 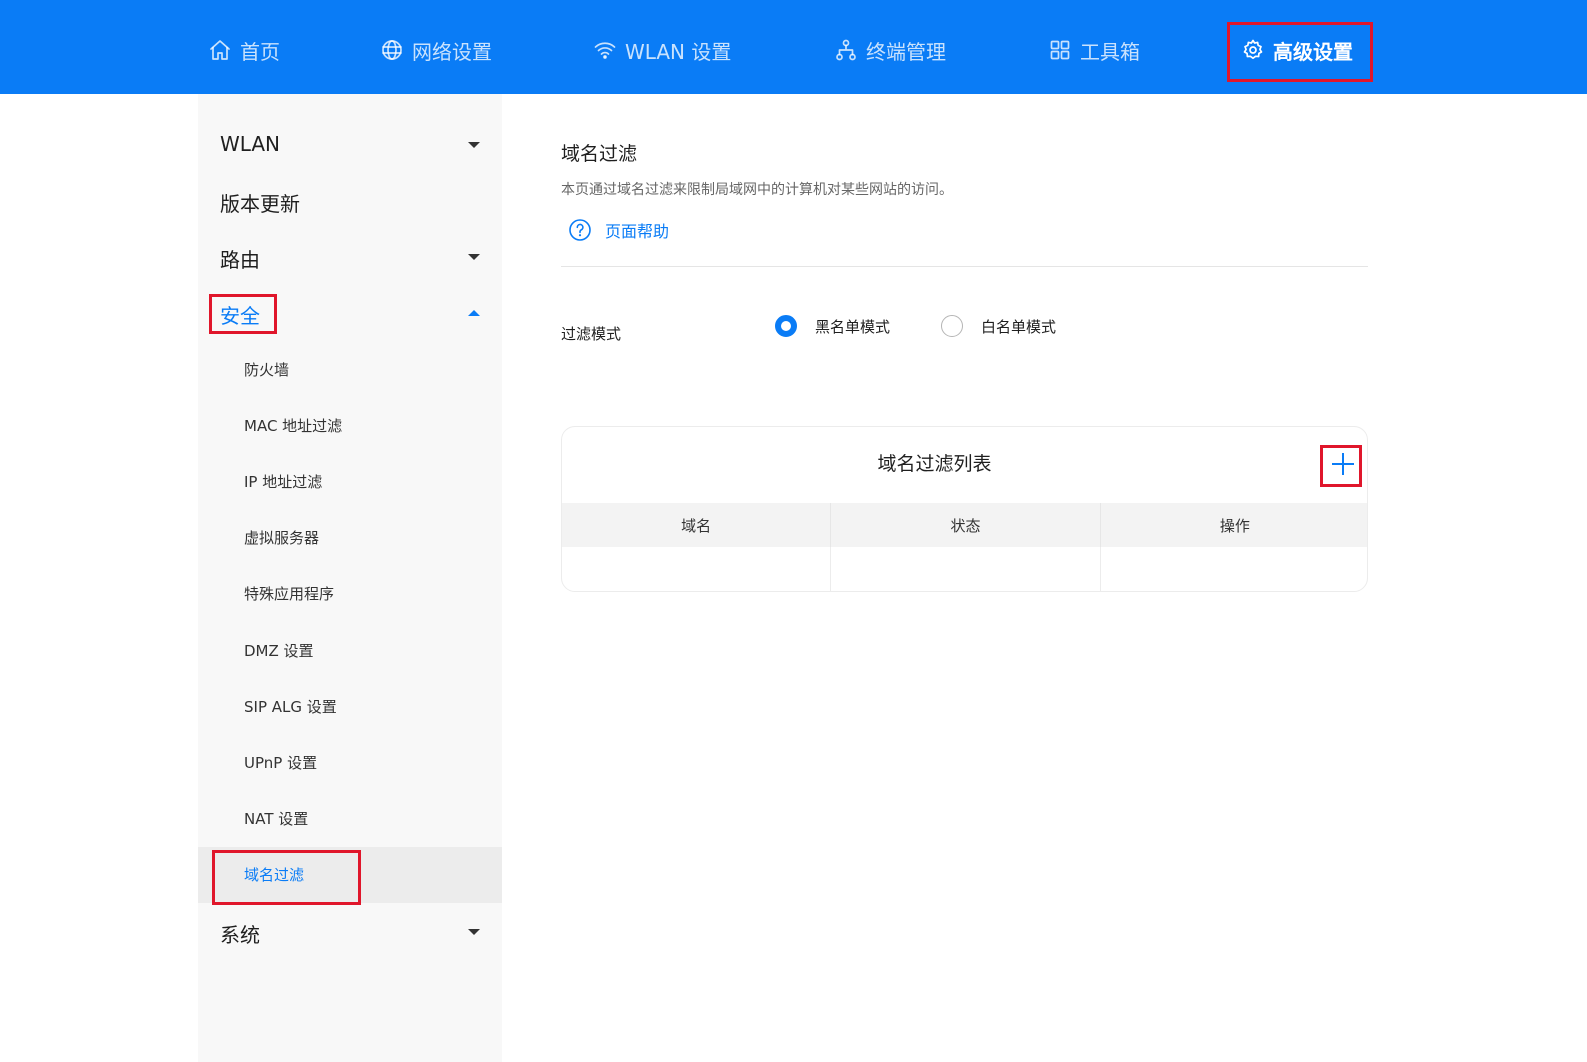 What do you see at coordinates (240, 314) in the screenshot?
I see `sidebar-item-security: 安全` at bounding box center [240, 314].